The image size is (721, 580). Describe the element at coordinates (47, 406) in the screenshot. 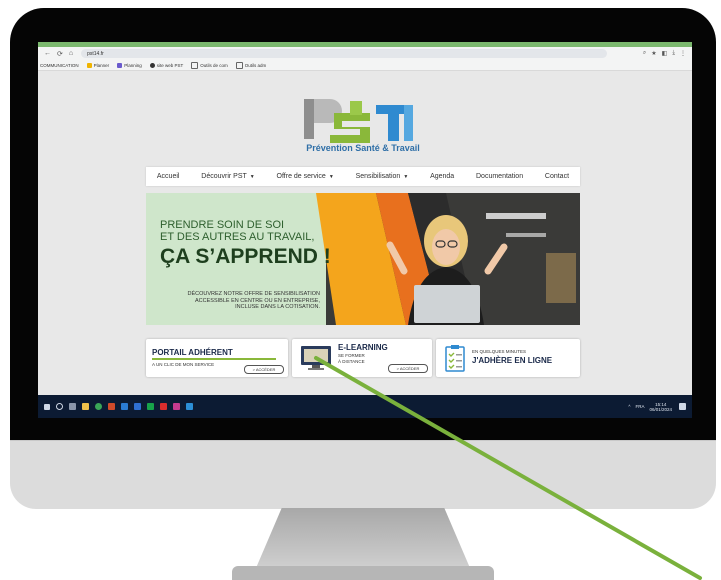

I see `start-icon` at that location.